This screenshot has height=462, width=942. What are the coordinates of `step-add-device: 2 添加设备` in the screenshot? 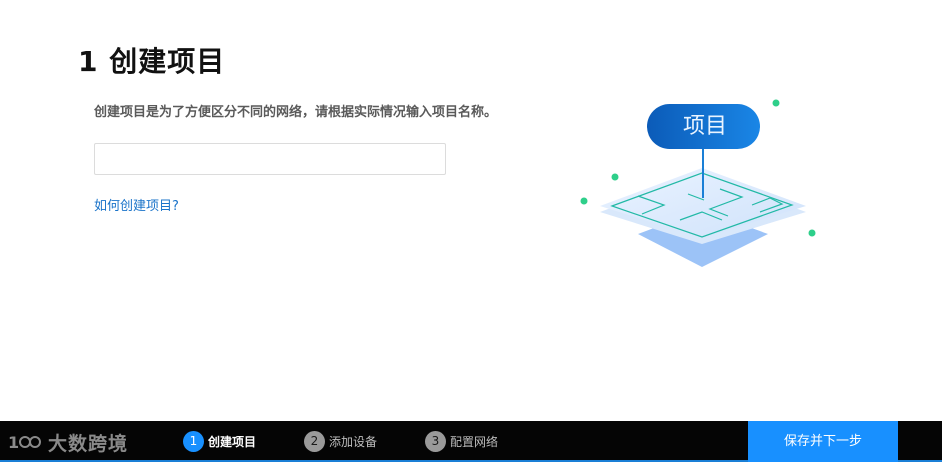 It's located at (340, 441).